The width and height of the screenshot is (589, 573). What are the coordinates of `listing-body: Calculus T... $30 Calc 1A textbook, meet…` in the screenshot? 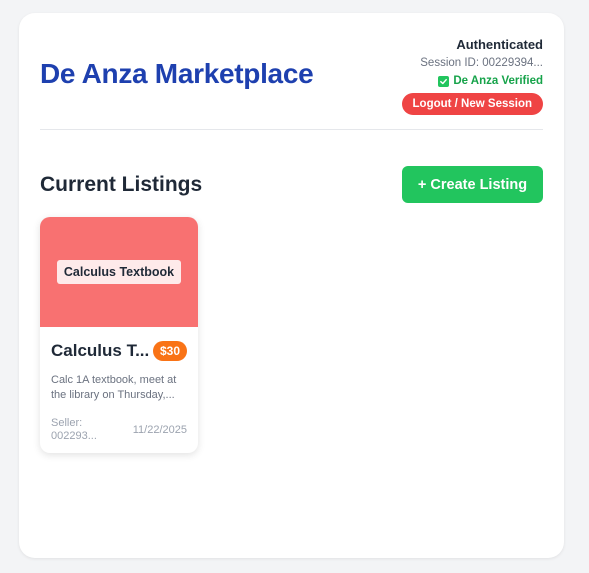 It's located at (119, 386).